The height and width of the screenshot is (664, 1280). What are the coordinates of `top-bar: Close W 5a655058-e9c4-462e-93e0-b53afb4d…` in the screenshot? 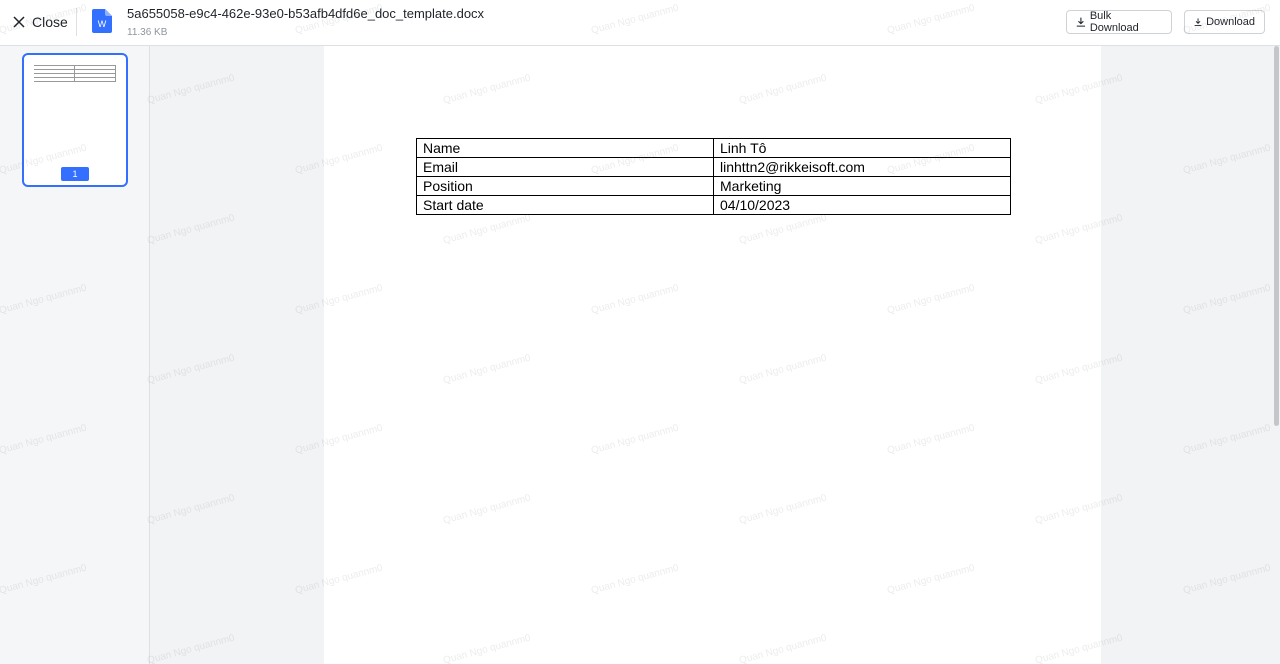 It's located at (640, 23).